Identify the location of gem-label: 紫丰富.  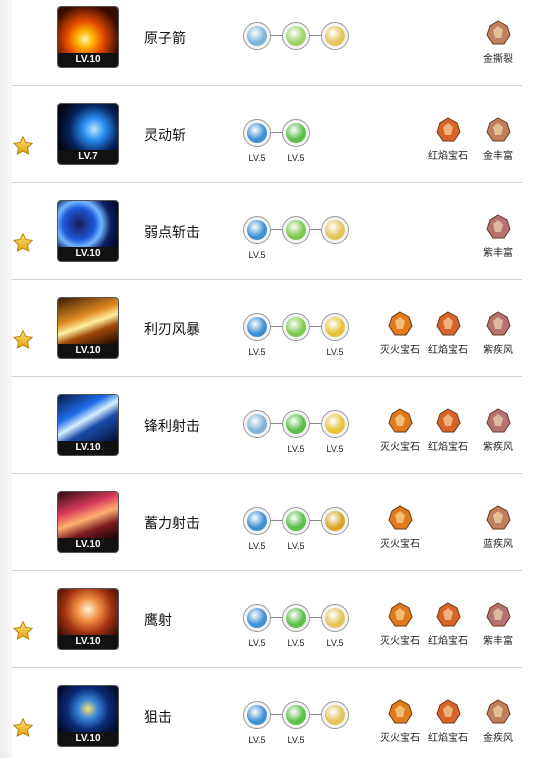
(498, 253).